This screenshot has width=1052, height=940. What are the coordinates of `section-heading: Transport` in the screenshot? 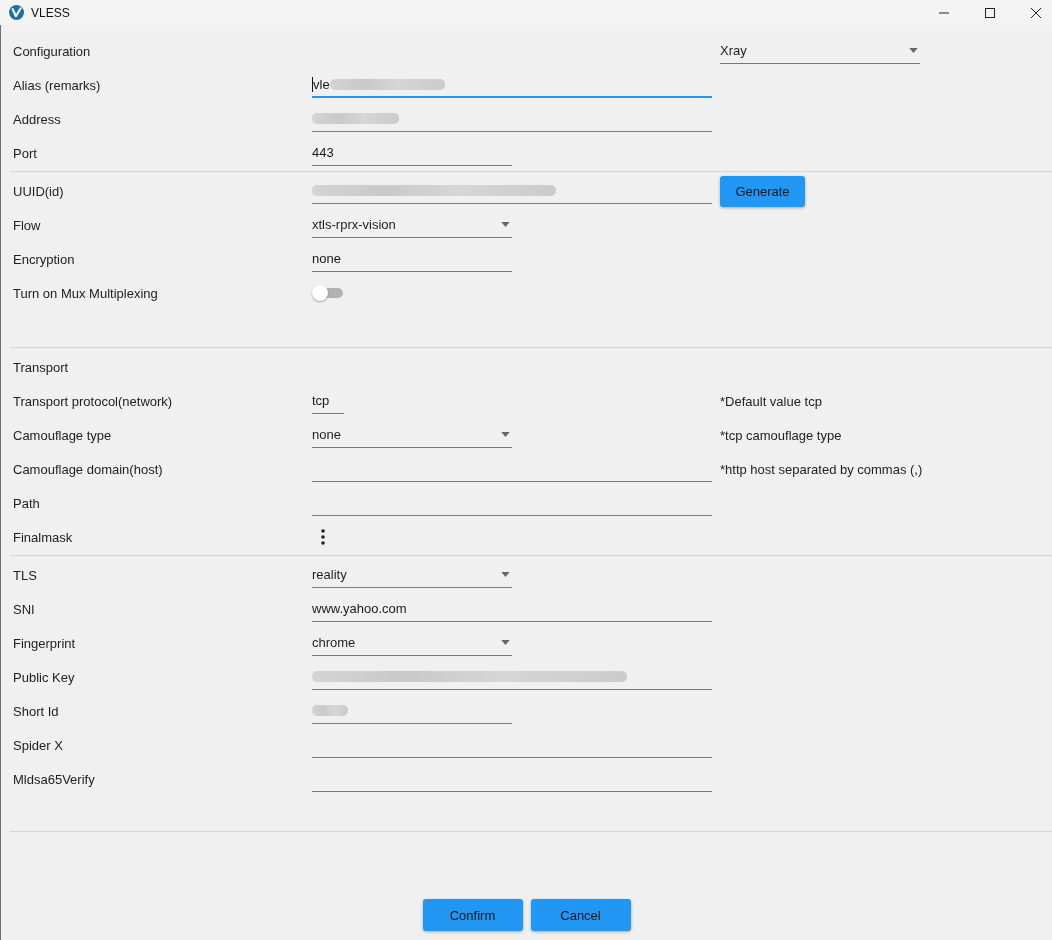 It's located at (41, 367).